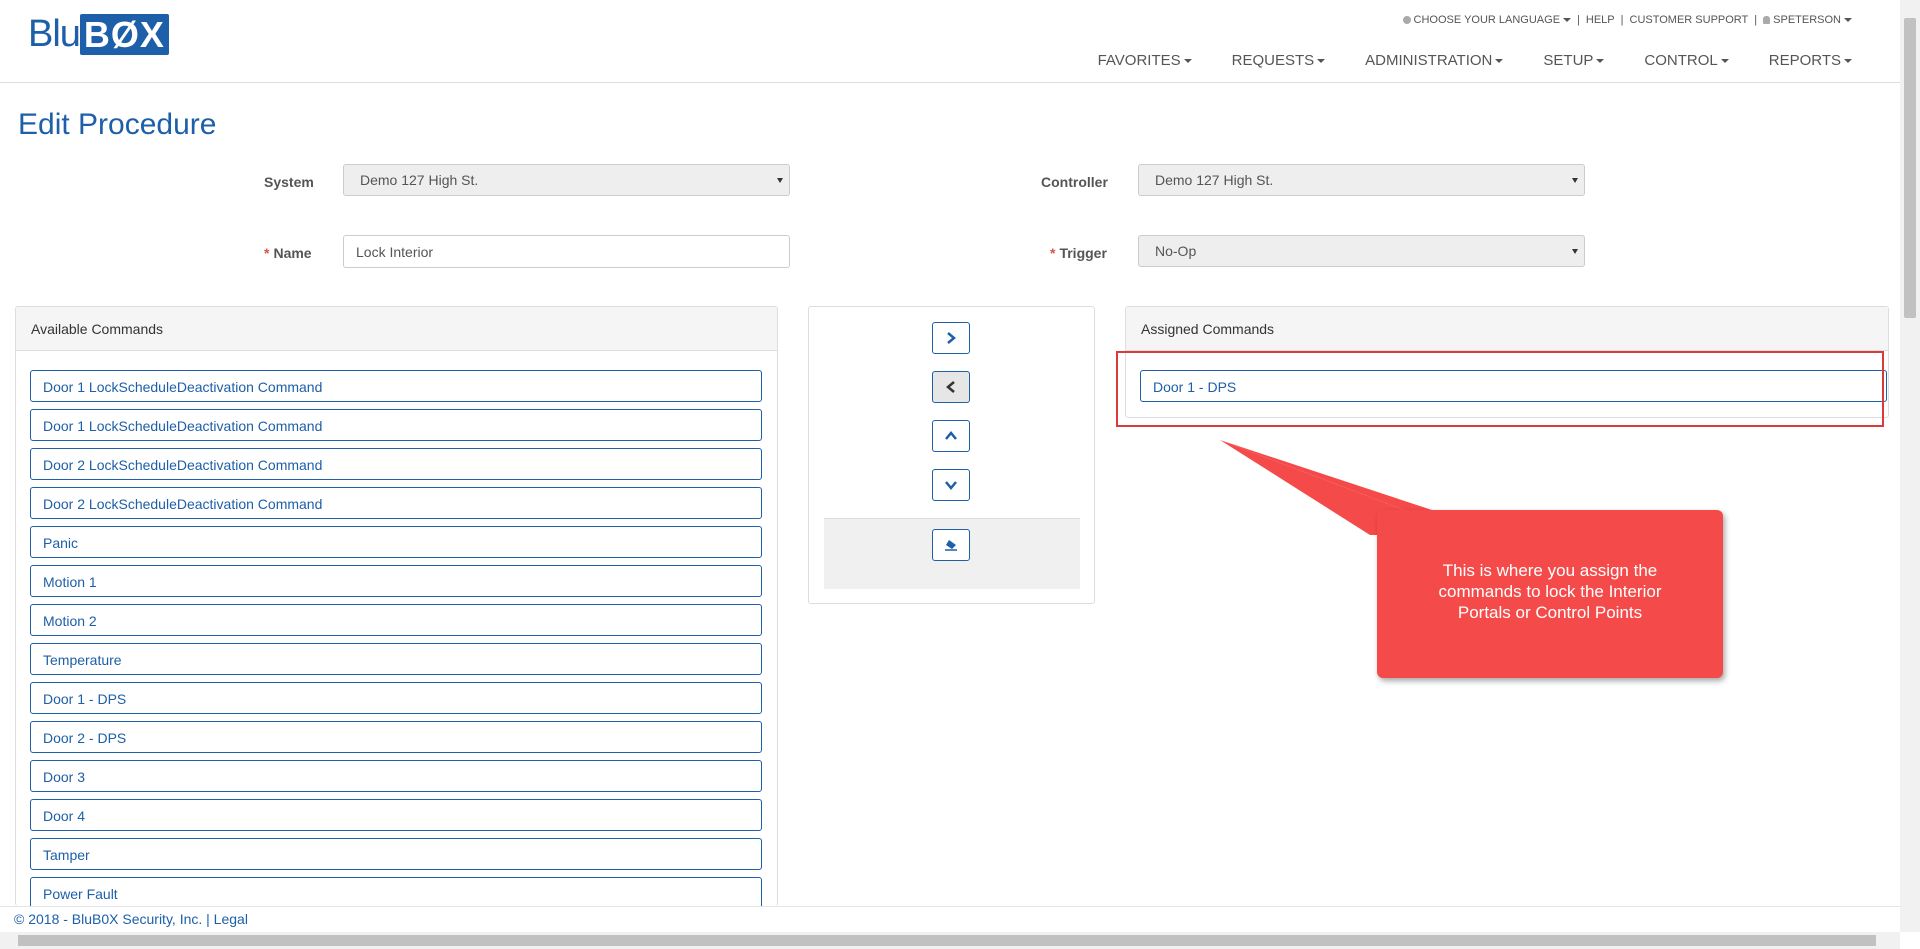 This screenshot has height=949, width=1920. Describe the element at coordinates (117, 124) in the screenshot. I see `page-title: Edit Procedure` at that location.